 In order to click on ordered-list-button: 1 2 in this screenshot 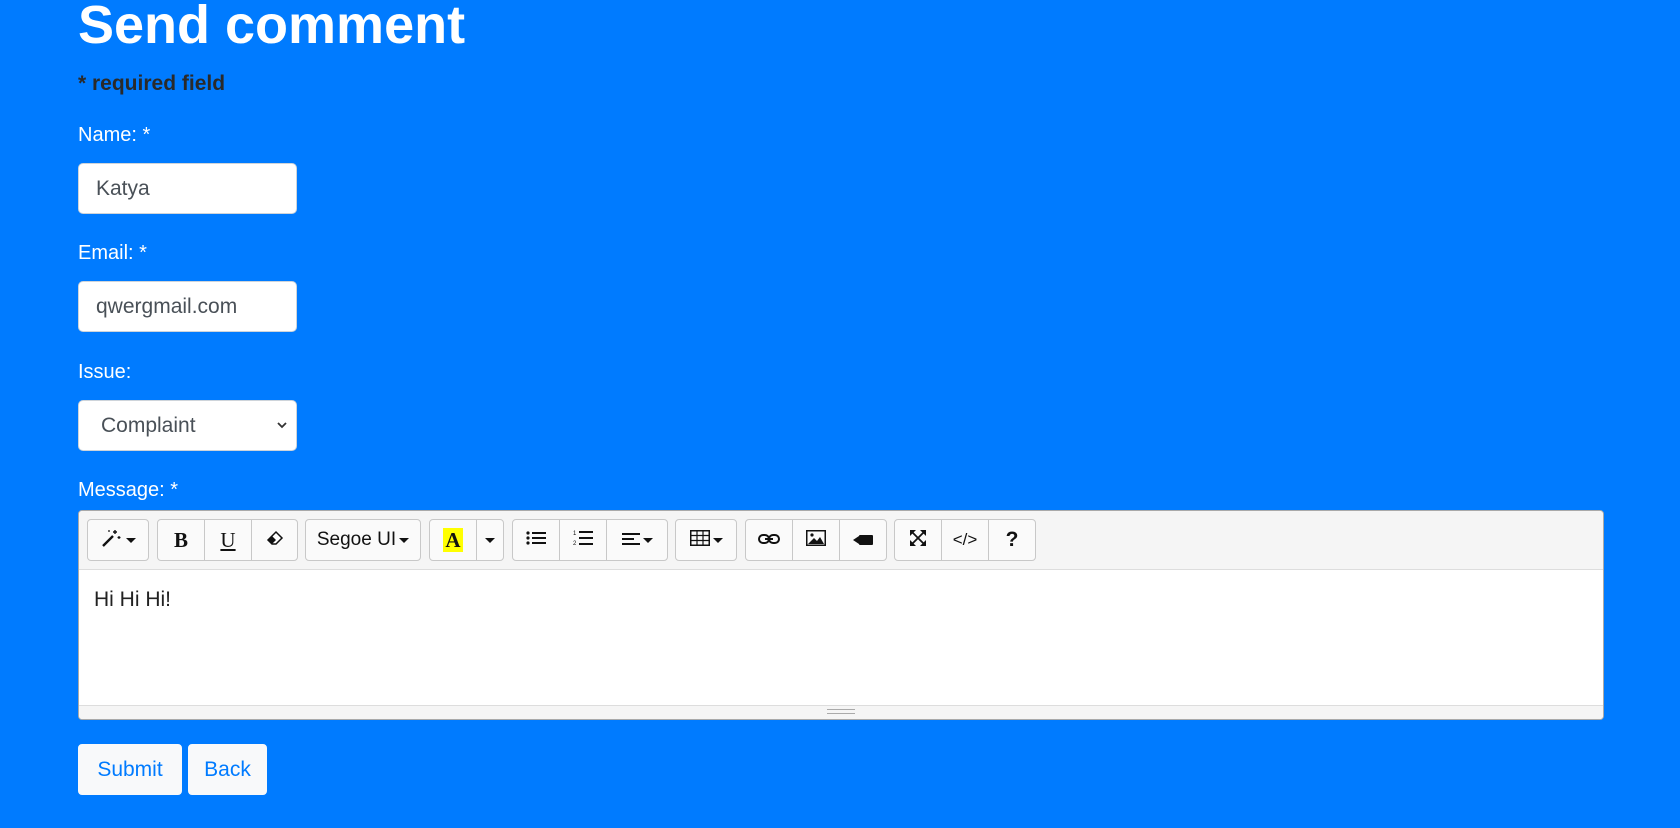, I will do `click(583, 540)`.